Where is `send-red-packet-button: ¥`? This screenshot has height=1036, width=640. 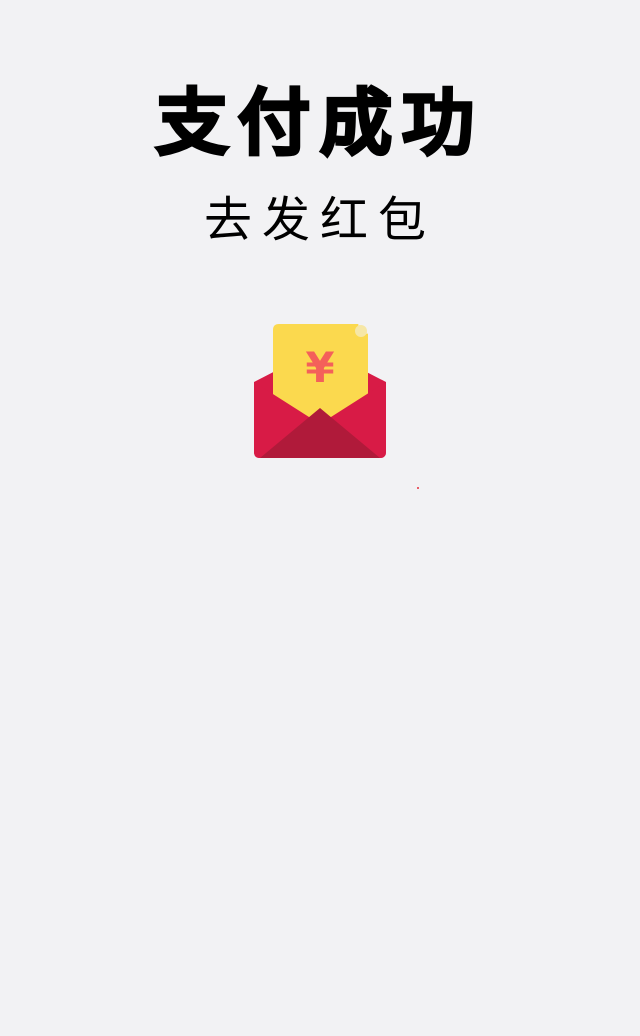
send-red-packet-button: ¥ is located at coordinates (320, 391).